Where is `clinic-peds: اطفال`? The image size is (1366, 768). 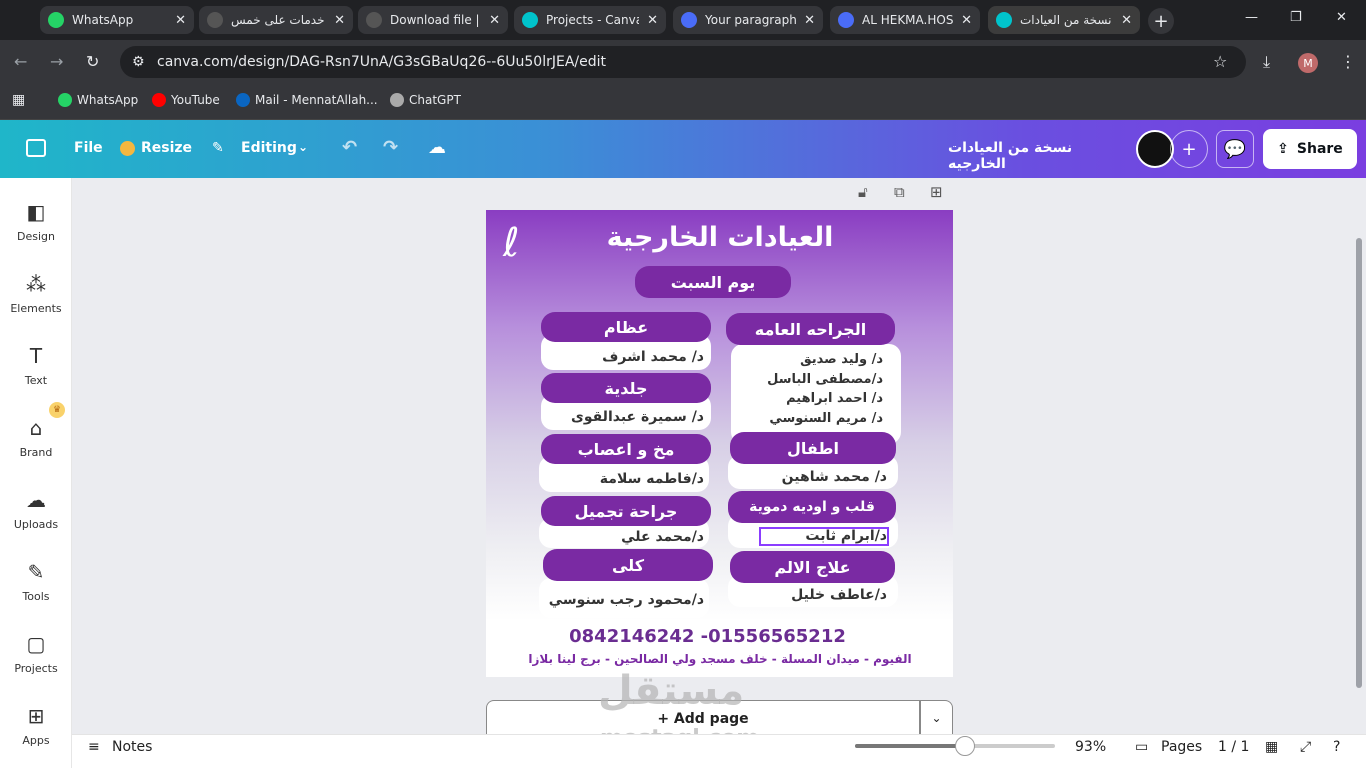
clinic-peds: اطفال is located at coordinates (813, 448).